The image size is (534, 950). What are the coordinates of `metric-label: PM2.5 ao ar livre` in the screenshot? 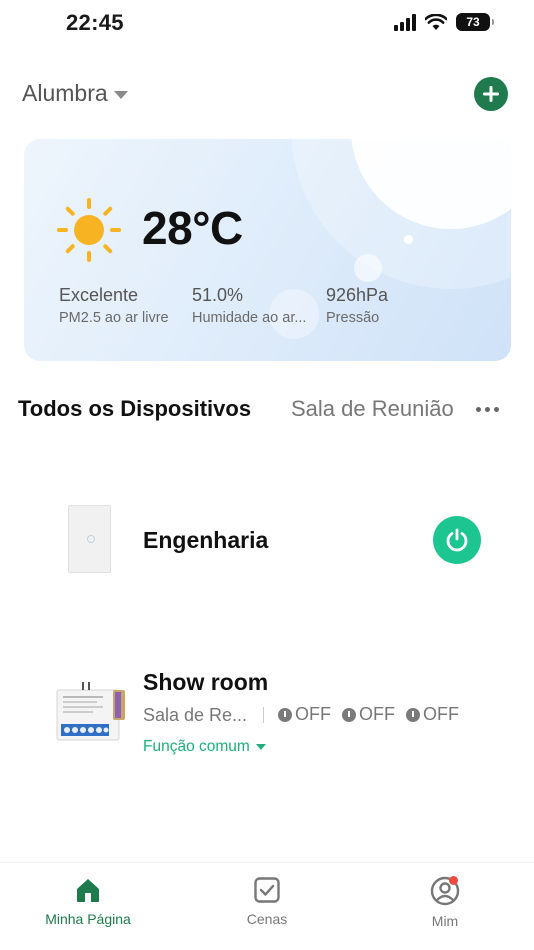 It's located at (114, 318).